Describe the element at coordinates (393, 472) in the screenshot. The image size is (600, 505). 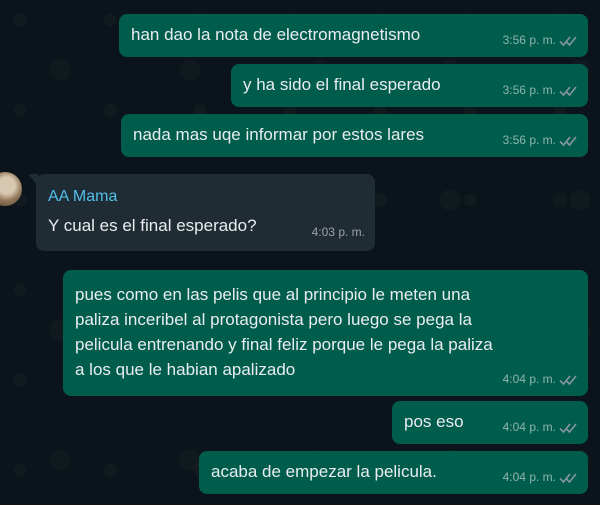
I see `outgoing-message: acaba de empezar la pelicula. 4:04 p. m.` at that location.